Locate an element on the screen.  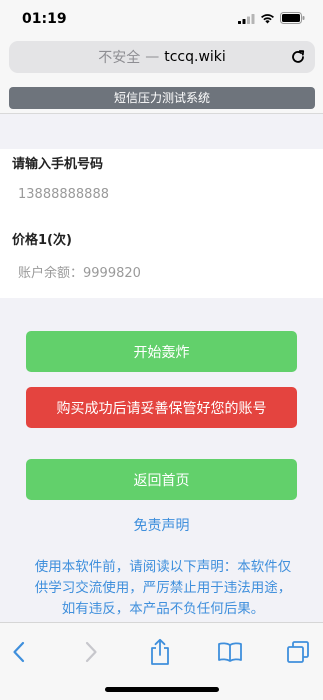
address-bar: 不安全 — tccq.wiki is located at coordinates (162, 57).